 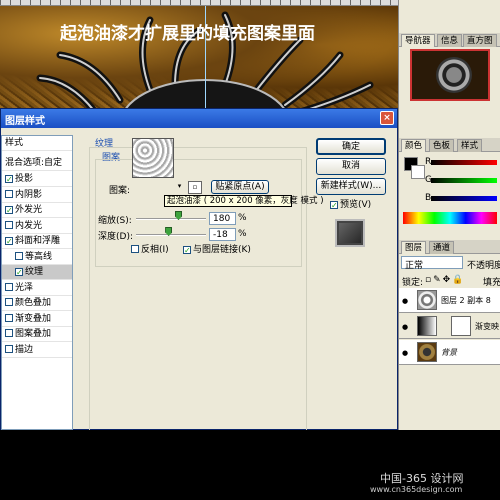 I want to click on layer-row: ● 图层 2 副本 8, so click(x=449, y=300).